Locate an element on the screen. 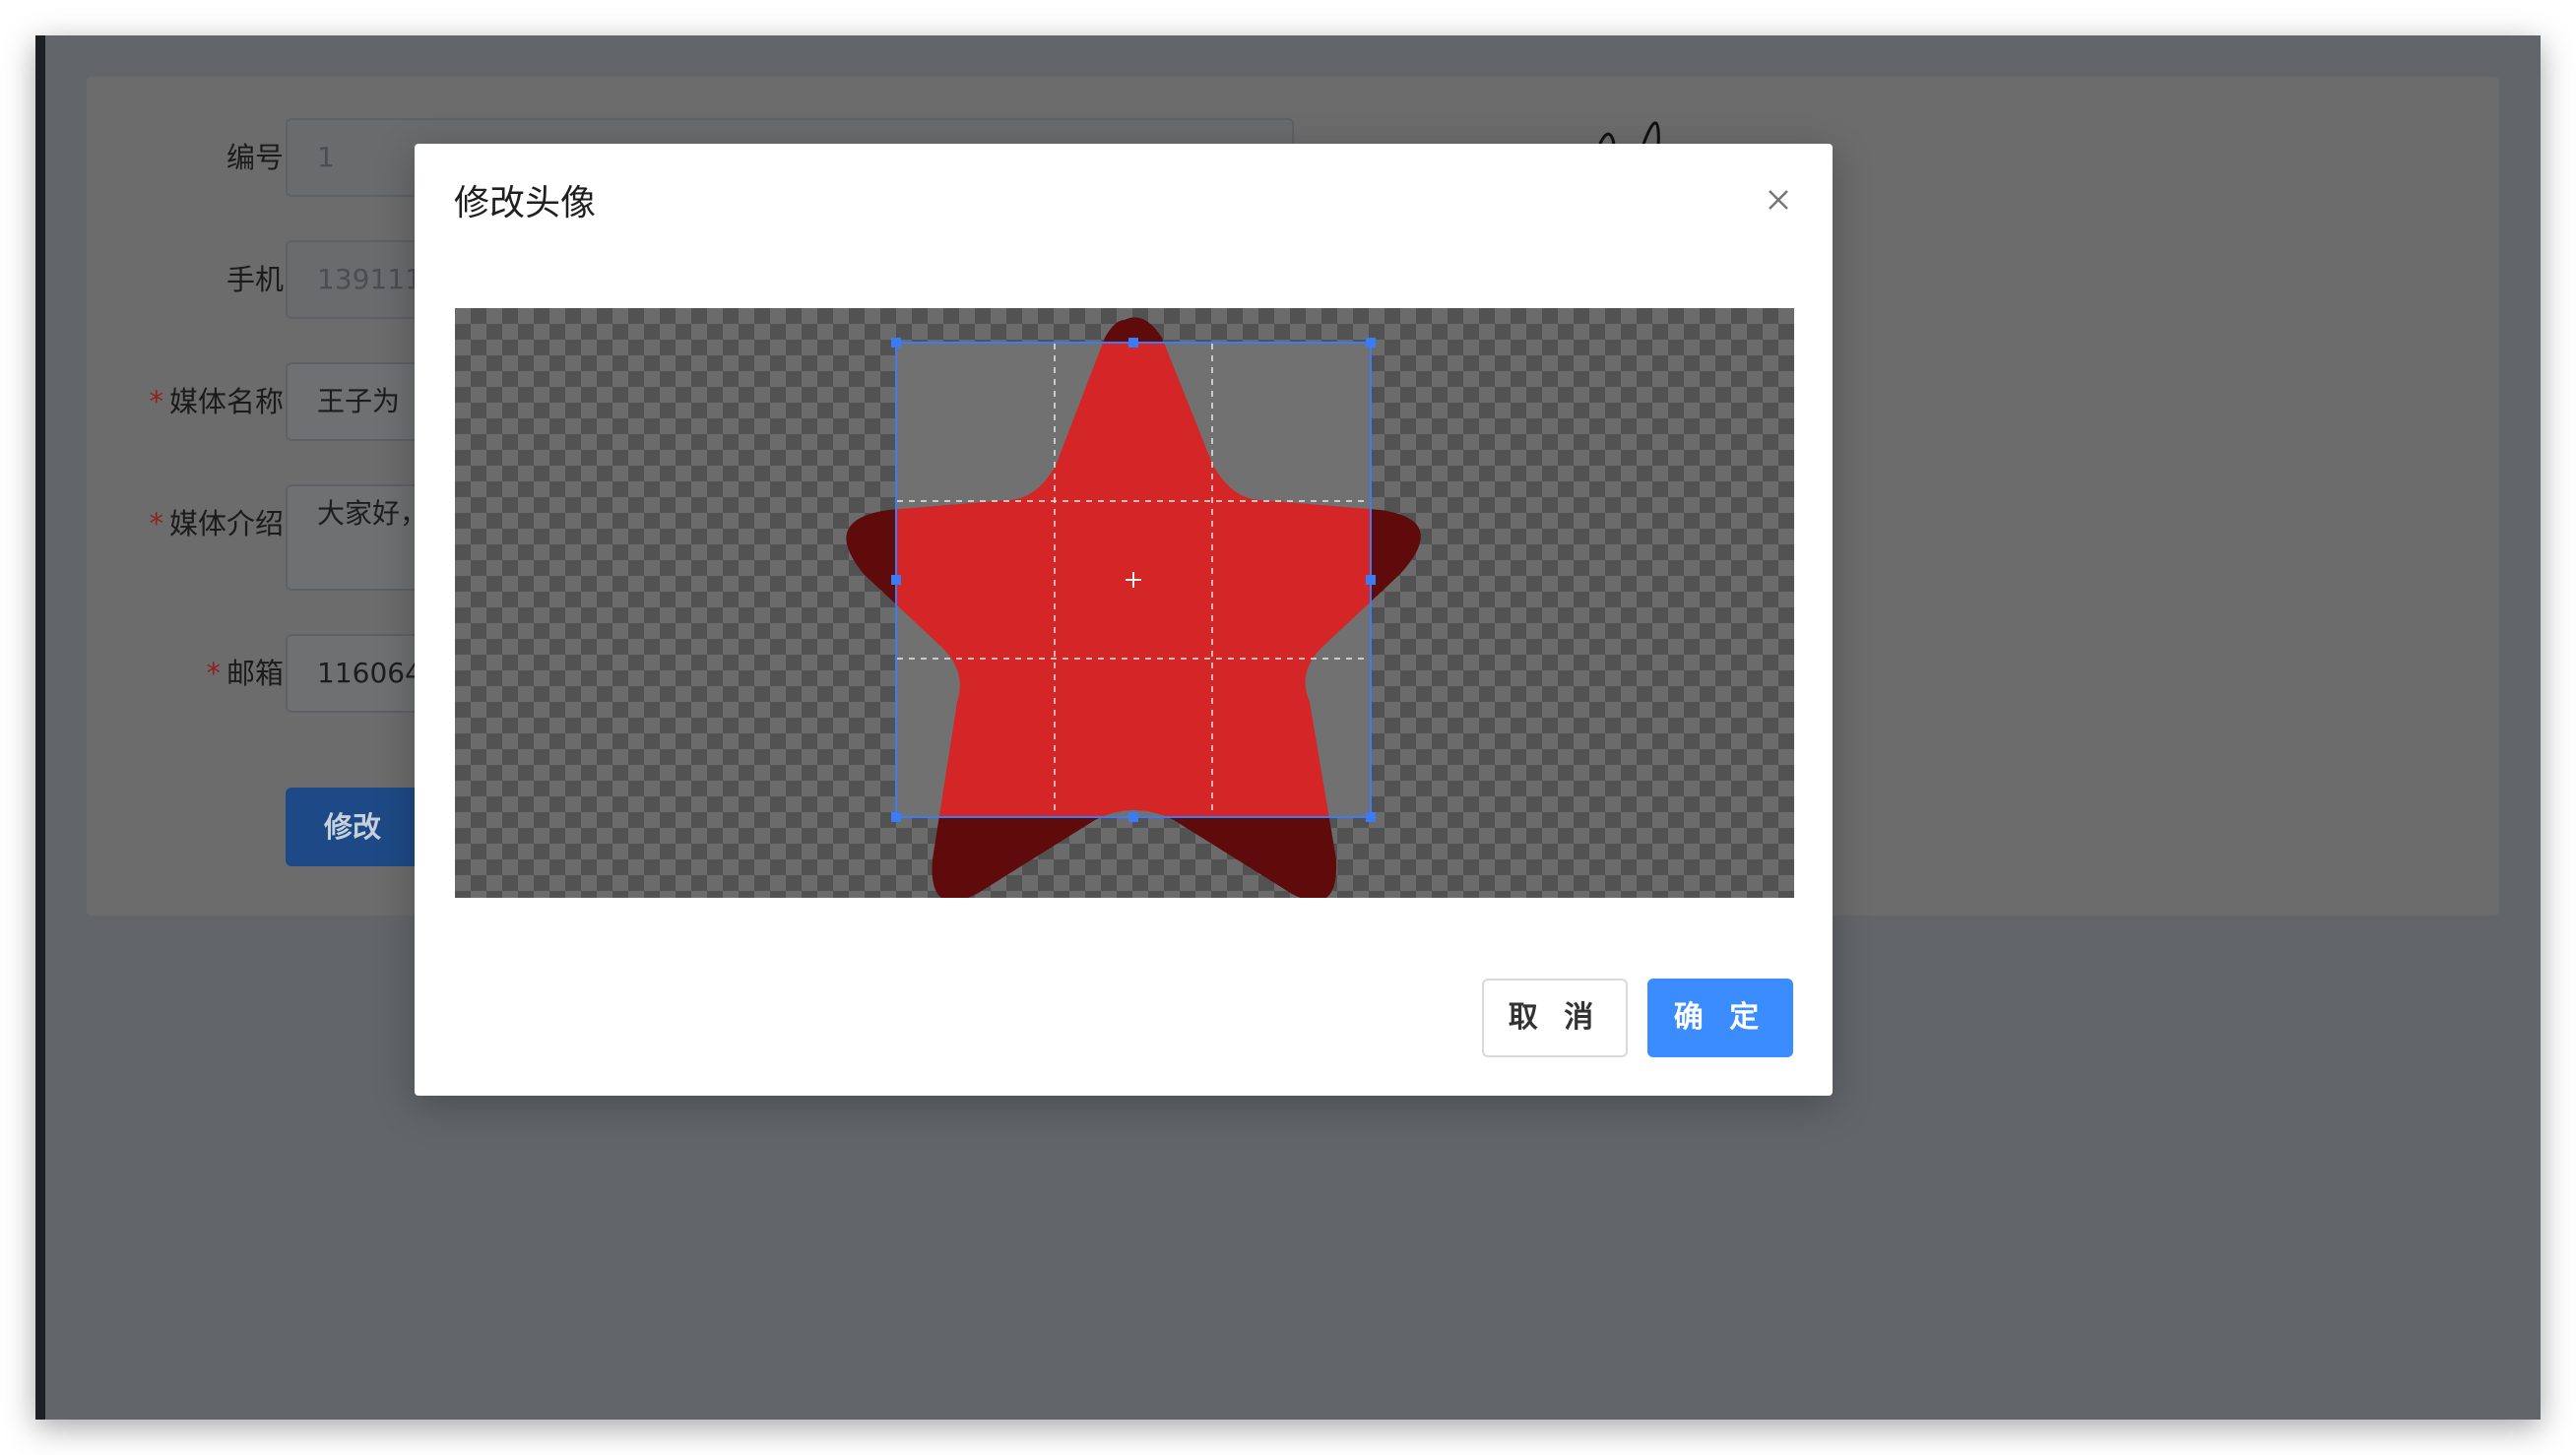 This screenshot has width=2576, height=1455. crosshair-icon is located at coordinates (1133, 580).